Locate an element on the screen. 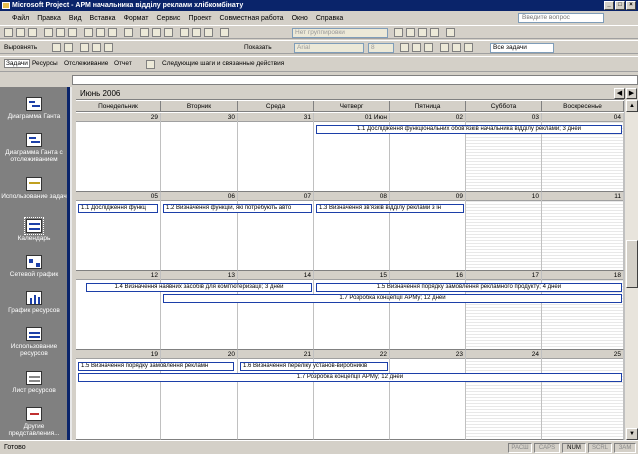 The width and height of the screenshot is (638, 454). zoom-in-icon is located at coordinates (398, 32).